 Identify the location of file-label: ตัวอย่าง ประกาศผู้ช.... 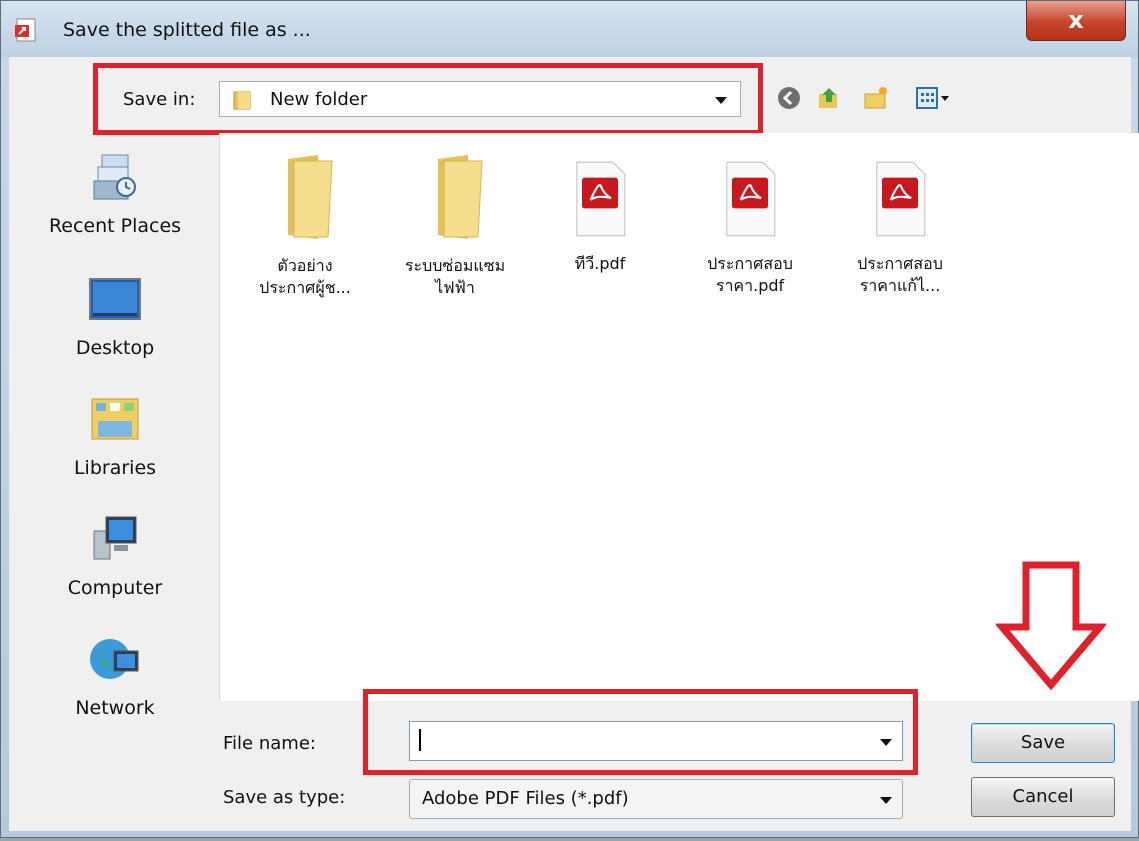
(305, 276).